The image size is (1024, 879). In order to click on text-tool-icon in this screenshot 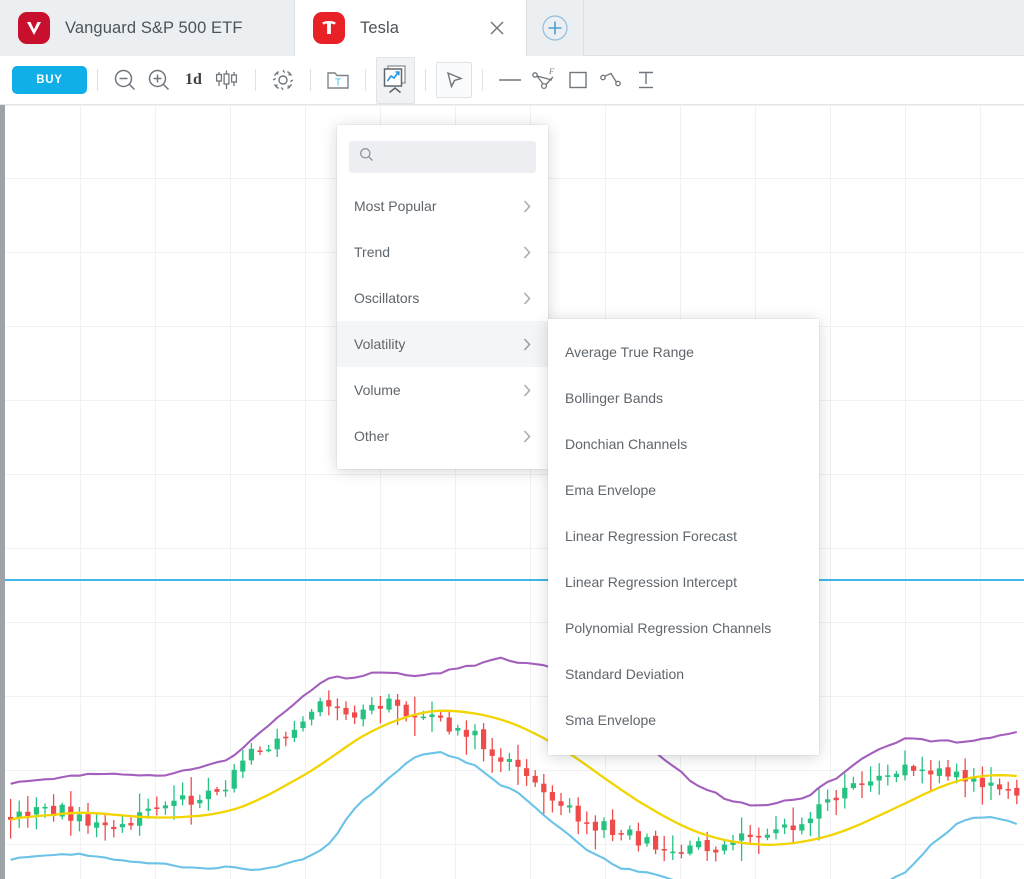, I will do `click(646, 80)`.